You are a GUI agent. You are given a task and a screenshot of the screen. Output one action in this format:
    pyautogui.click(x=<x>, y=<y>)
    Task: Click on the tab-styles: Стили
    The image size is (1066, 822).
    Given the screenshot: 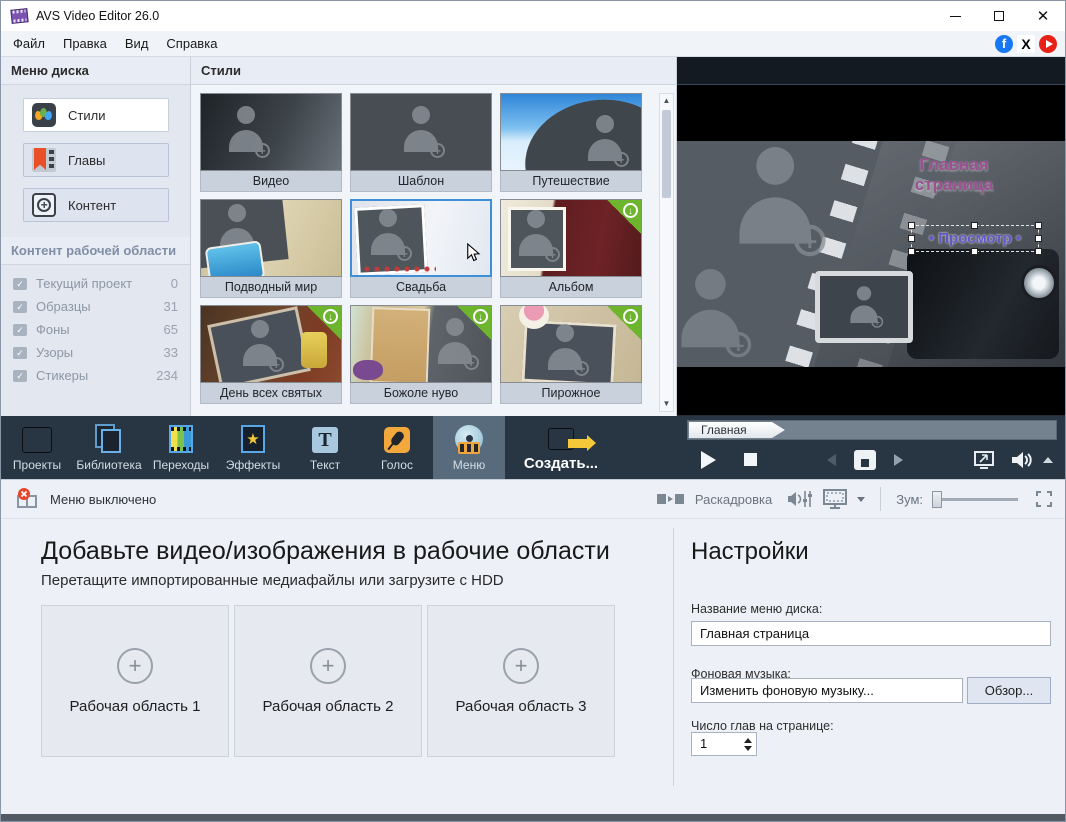 What is the action you would take?
    pyautogui.click(x=96, y=115)
    